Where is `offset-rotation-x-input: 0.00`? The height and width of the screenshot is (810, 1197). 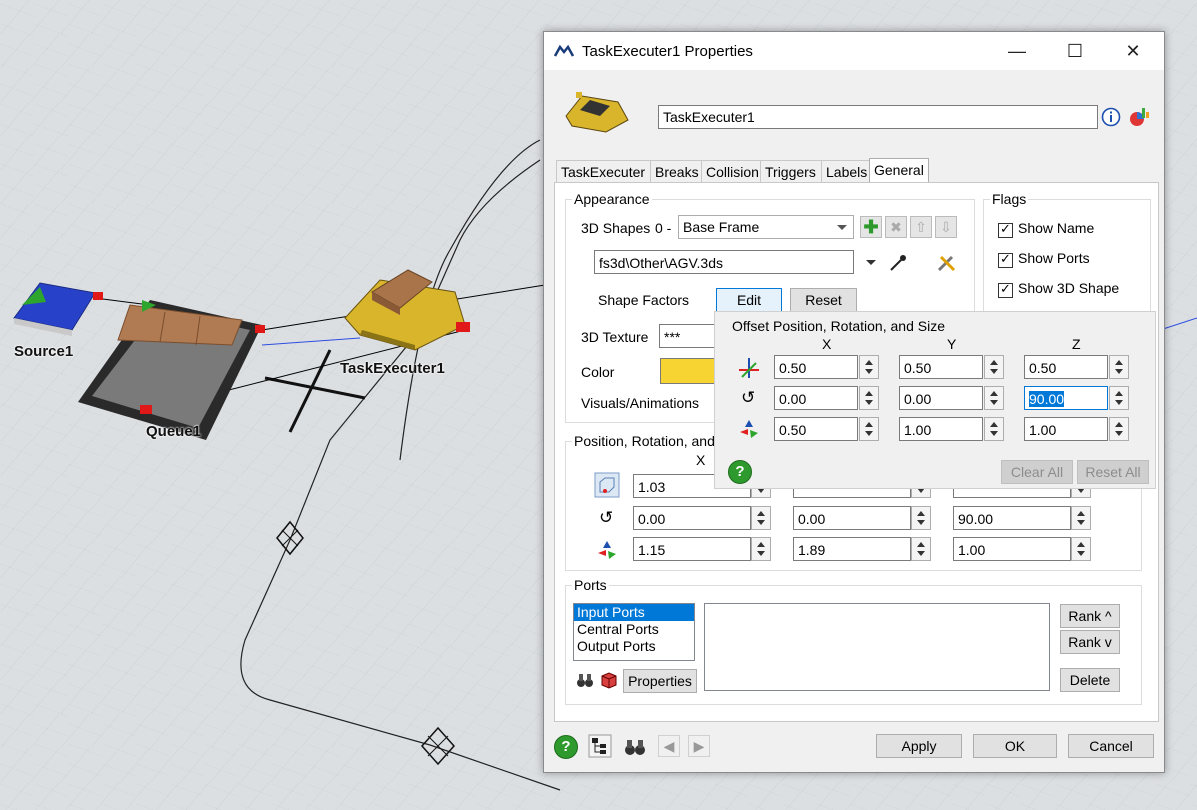 offset-rotation-x-input: 0.00 is located at coordinates (816, 398).